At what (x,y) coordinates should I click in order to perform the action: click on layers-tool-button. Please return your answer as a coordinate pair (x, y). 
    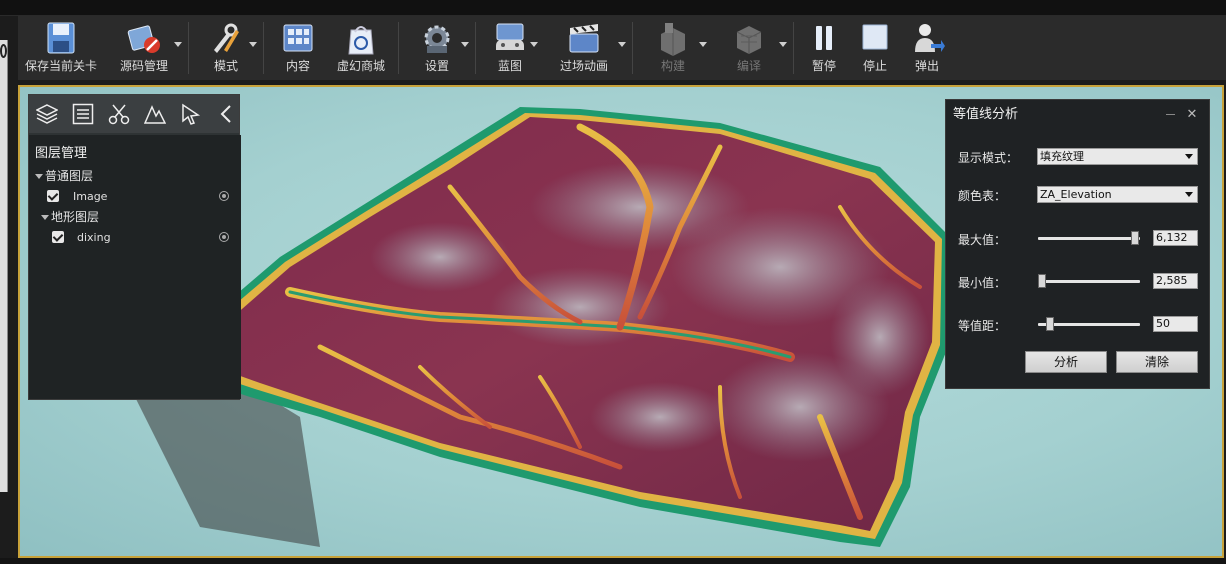
    Looking at the image, I should click on (47, 114).